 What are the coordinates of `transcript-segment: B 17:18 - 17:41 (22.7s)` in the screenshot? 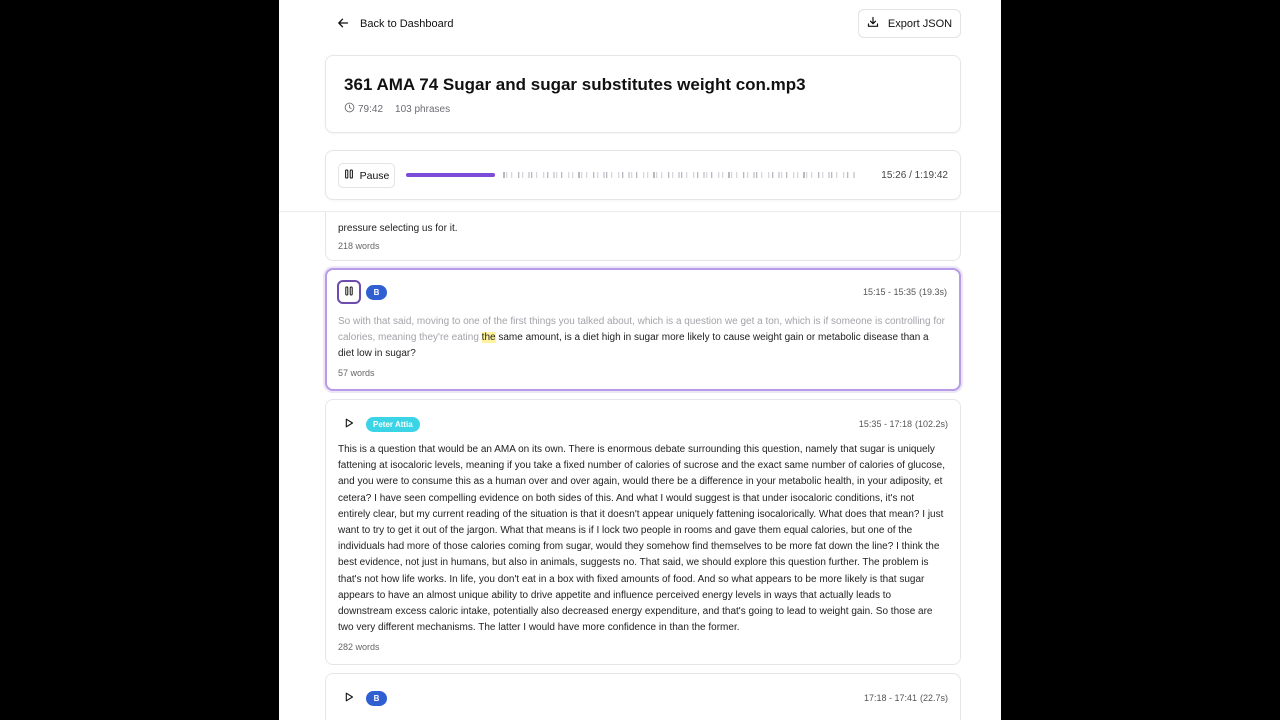 It's located at (643, 696).